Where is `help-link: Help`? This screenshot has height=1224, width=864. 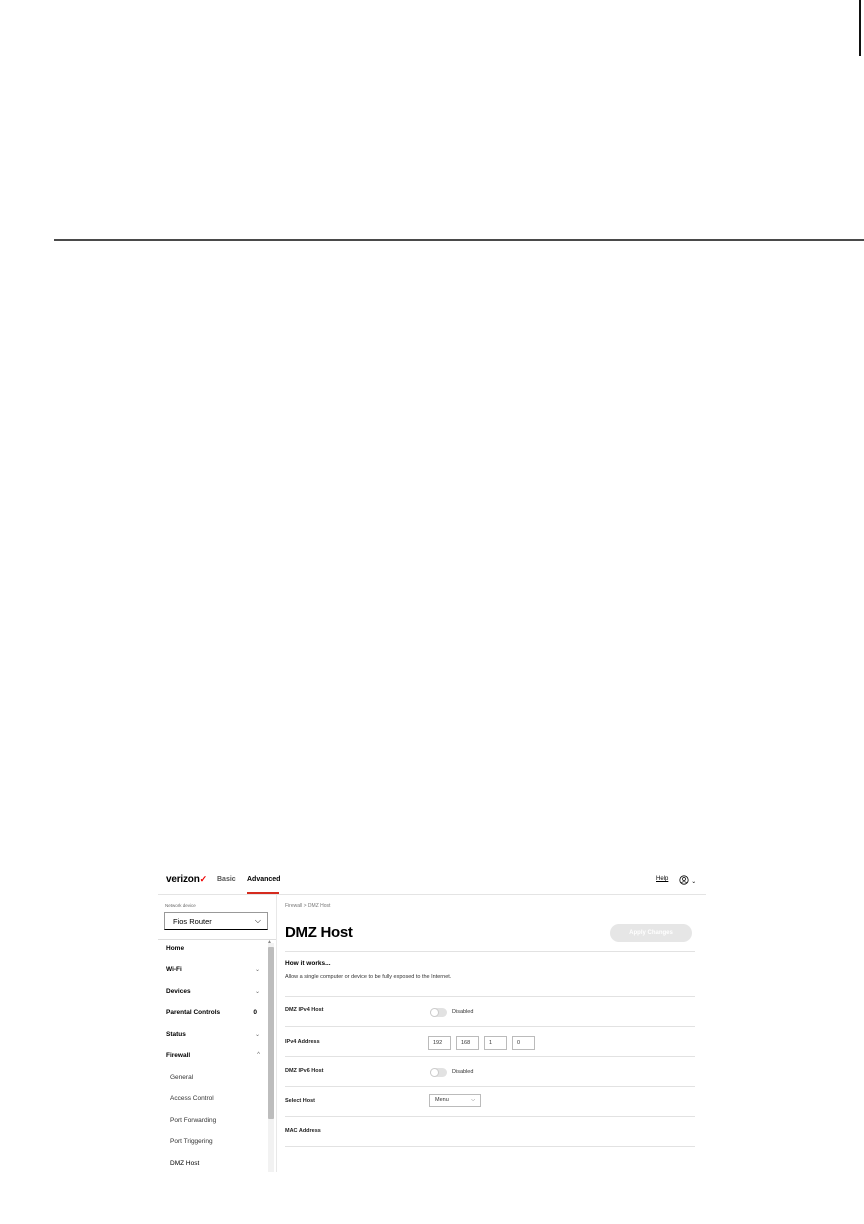
help-link: Help is located at coordinates (662, 879).